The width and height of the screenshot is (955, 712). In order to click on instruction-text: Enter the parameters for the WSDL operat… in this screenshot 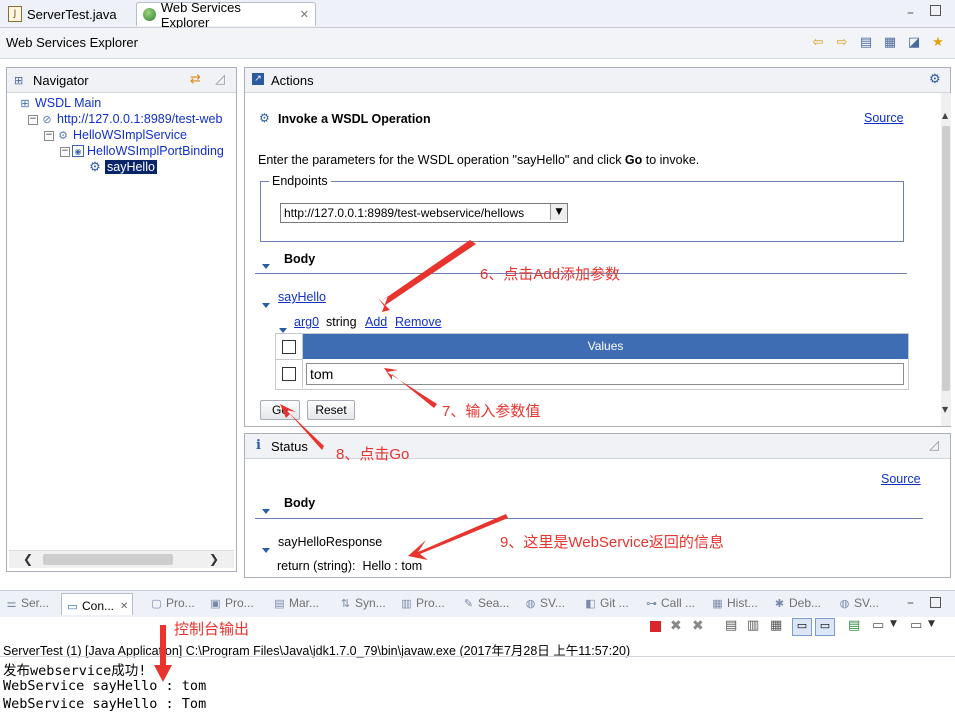, I will do `click(479, 160)`.